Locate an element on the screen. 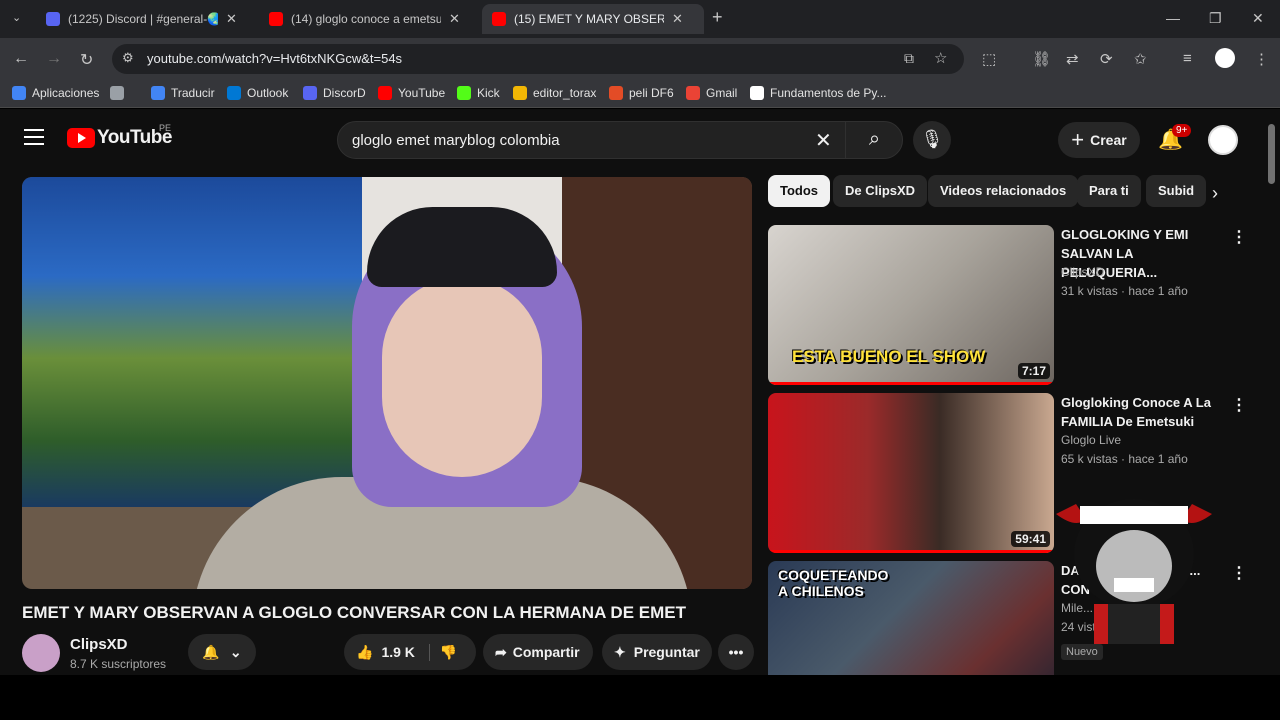 The width and height of the screenshot is (1280, 720). chip-de-clipsxd: De ClipsXD is located at coordinates (880, 191).